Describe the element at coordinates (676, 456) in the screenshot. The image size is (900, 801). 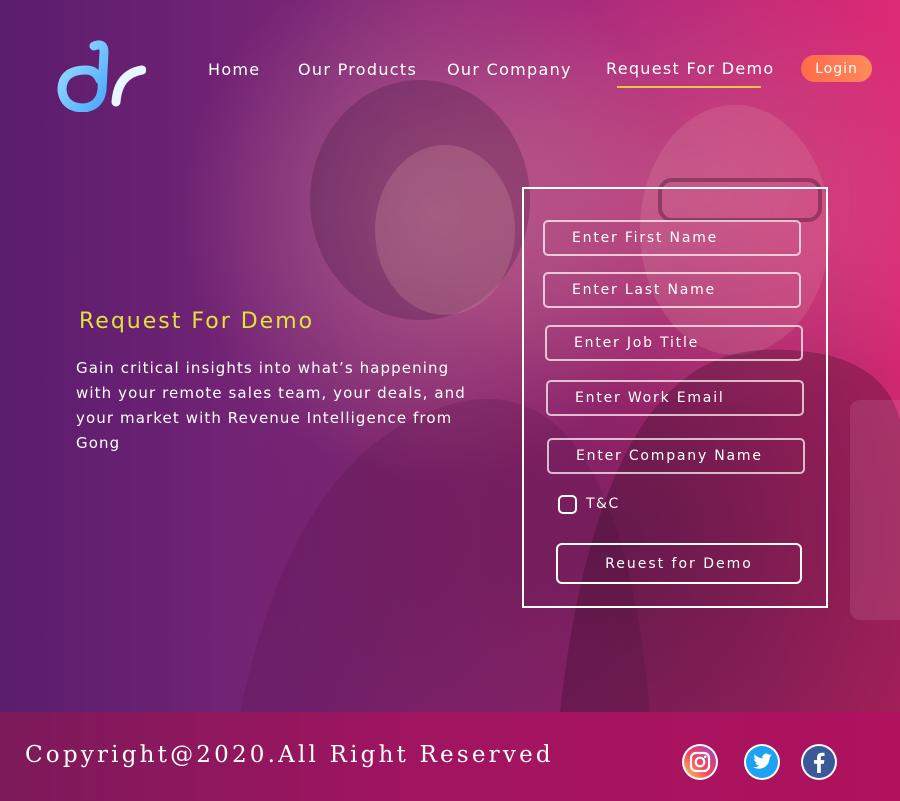
I see `company-name-field: Enter Company Name` at that location.